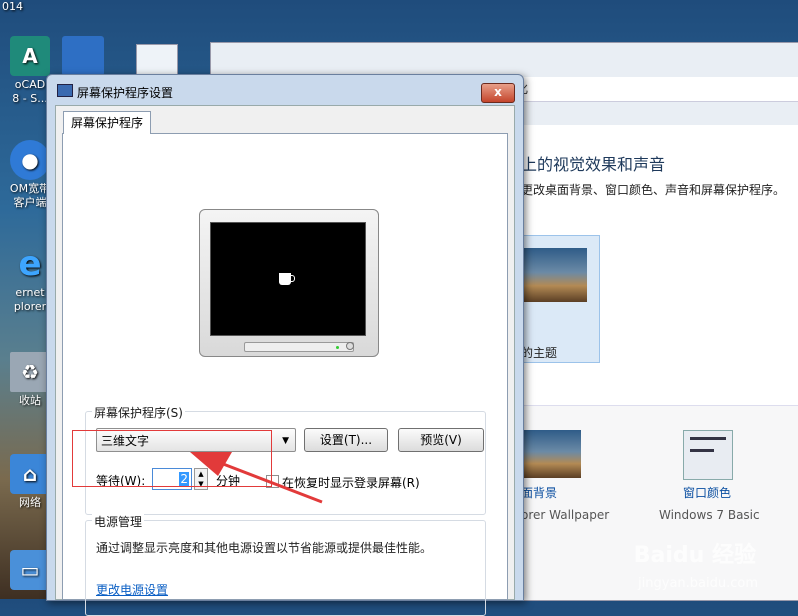 The height and width of the screenshot is (616, 798). Describe the element at coordinates (30, 160) in the screenshot. I see `broadband-client-icon: ●` at that location.